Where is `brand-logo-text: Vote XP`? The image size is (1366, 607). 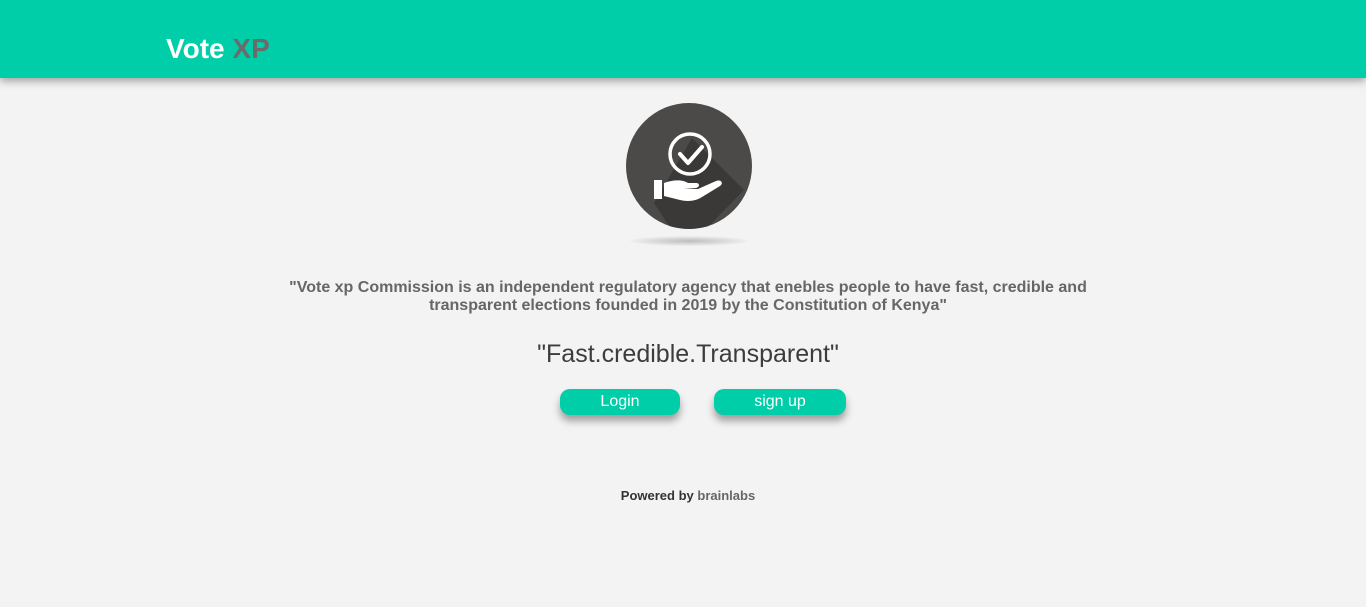
brand-logo-text: Vote XP is located at coordinates (218, 49).